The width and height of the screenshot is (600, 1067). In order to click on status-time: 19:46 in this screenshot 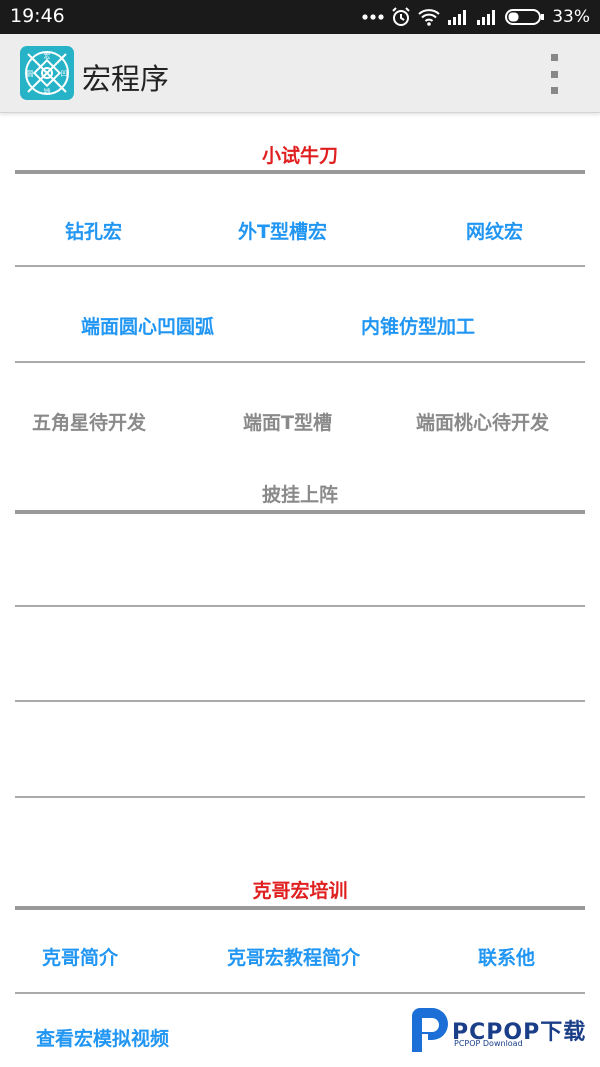, I will do `click(37, 16)`.